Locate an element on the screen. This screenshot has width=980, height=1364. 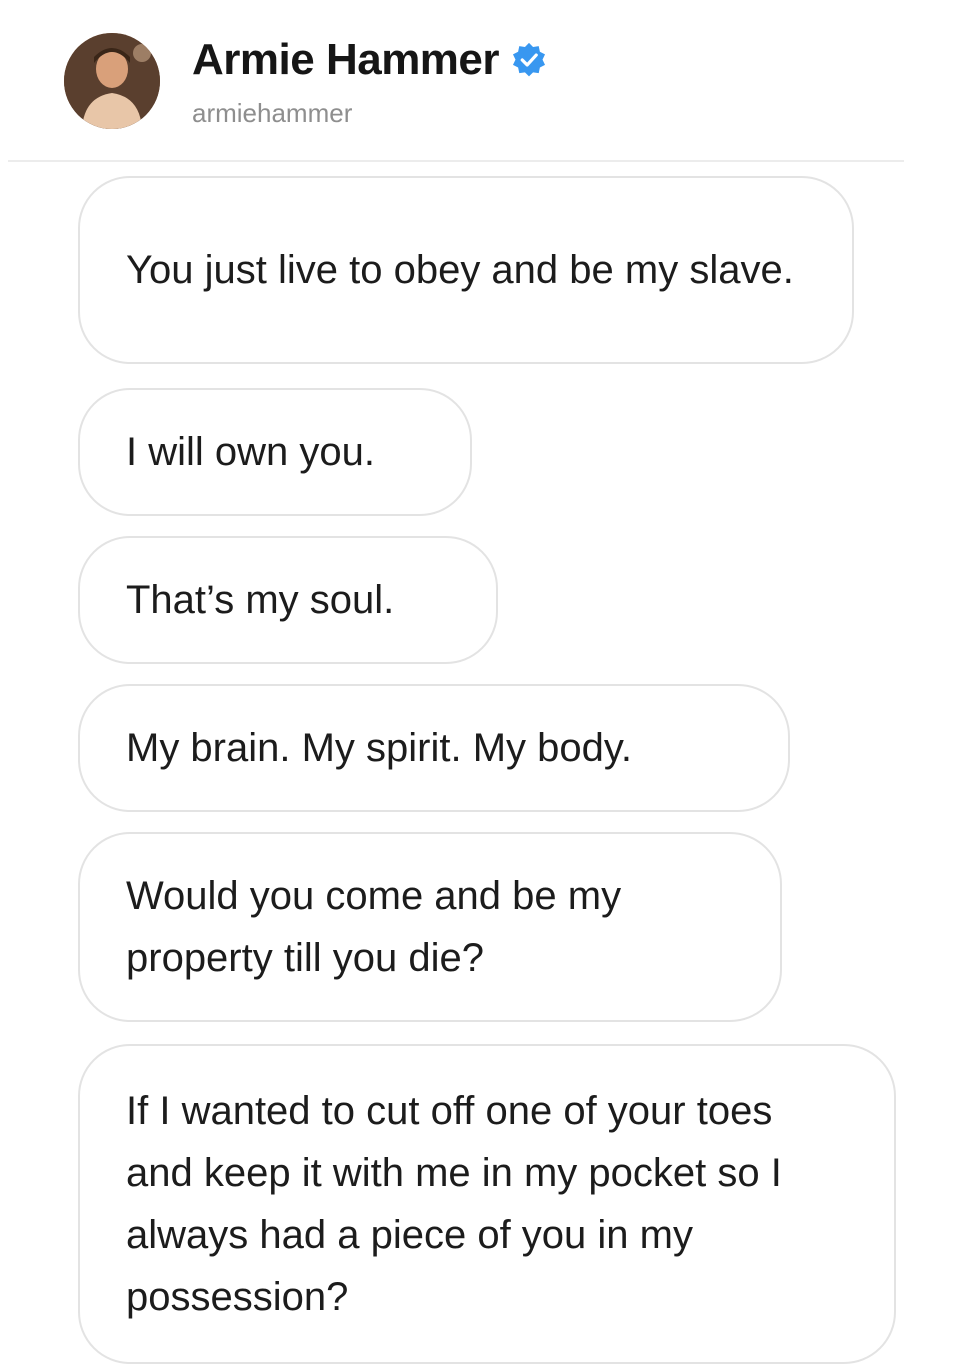
message-bubble: My brain. My spirit. My body. is located at coordinates (434, 748).